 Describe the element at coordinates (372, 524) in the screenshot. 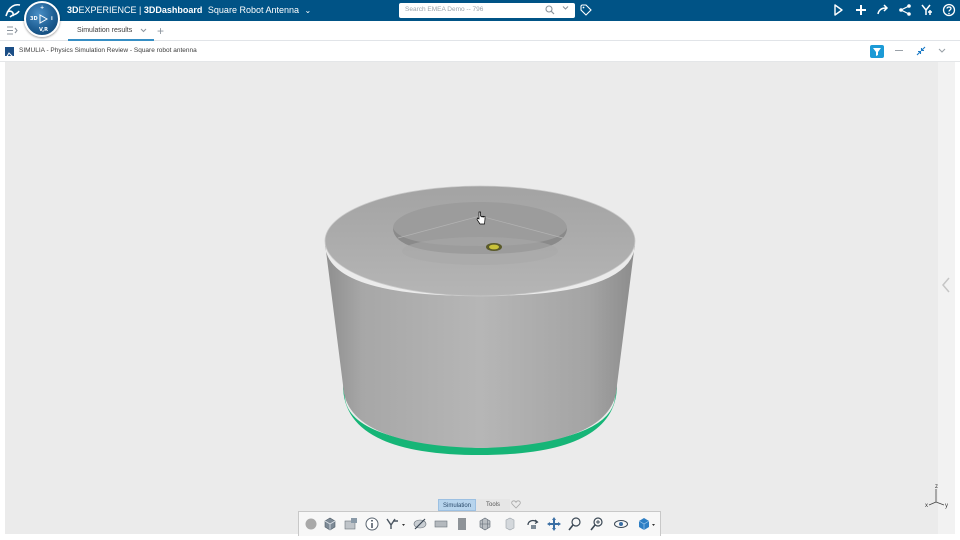

I see `info-icon` at that location.